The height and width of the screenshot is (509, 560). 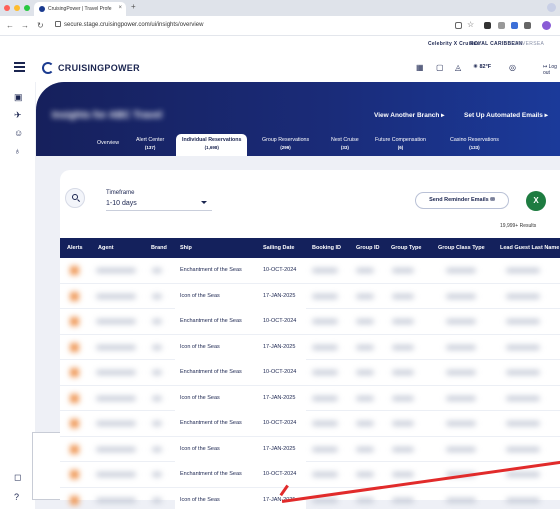 What do you see at coordinates (470, 24) in the screenshot?
I see `bookmark-star-icon: ☆` at bounding box center [470, 24].